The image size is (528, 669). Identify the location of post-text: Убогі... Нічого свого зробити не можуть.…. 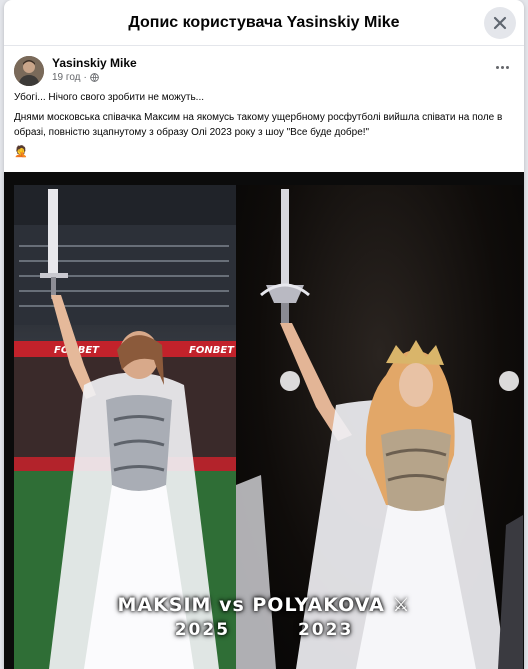
(264, 125).